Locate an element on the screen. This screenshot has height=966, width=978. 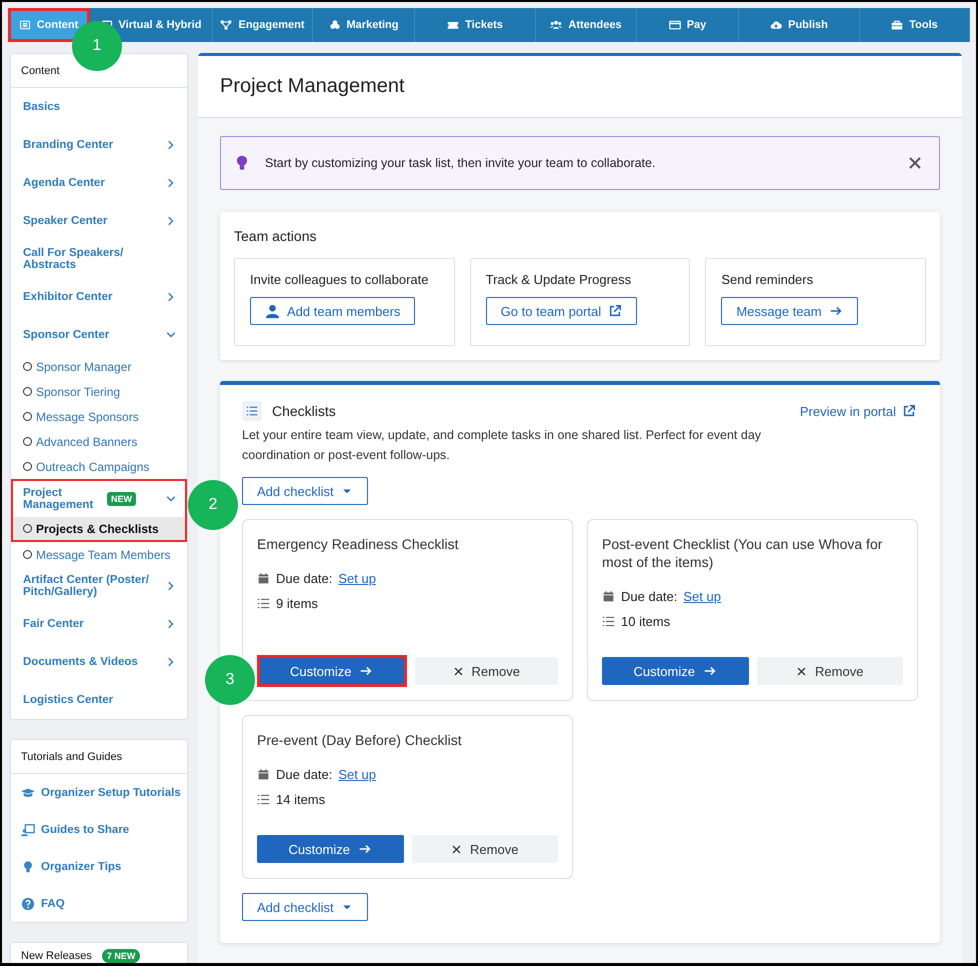
action-title: Send reminders is located at coordinates (767, 279).